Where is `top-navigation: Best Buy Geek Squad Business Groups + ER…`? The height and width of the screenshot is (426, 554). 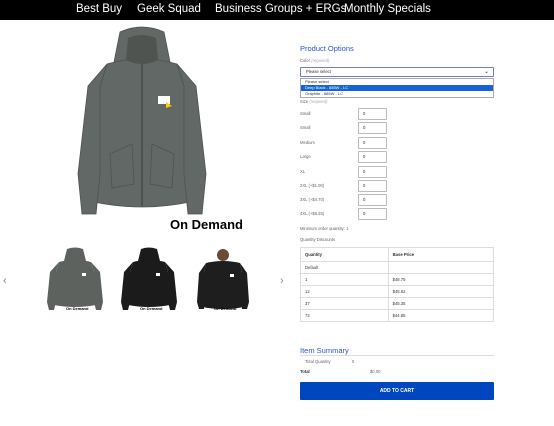
top-navigation: Best Buy Geek Squad Business Groups + ER… is located at coordinates (277, 10).